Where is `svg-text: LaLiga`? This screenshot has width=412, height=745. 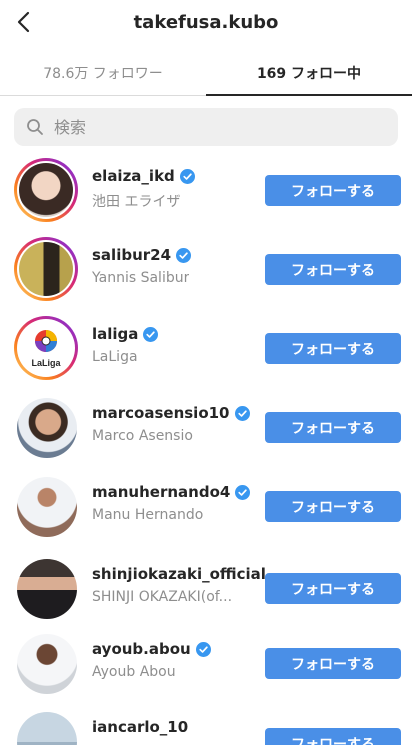
svg-text: LaLiga is located at coordinates (46, 363).